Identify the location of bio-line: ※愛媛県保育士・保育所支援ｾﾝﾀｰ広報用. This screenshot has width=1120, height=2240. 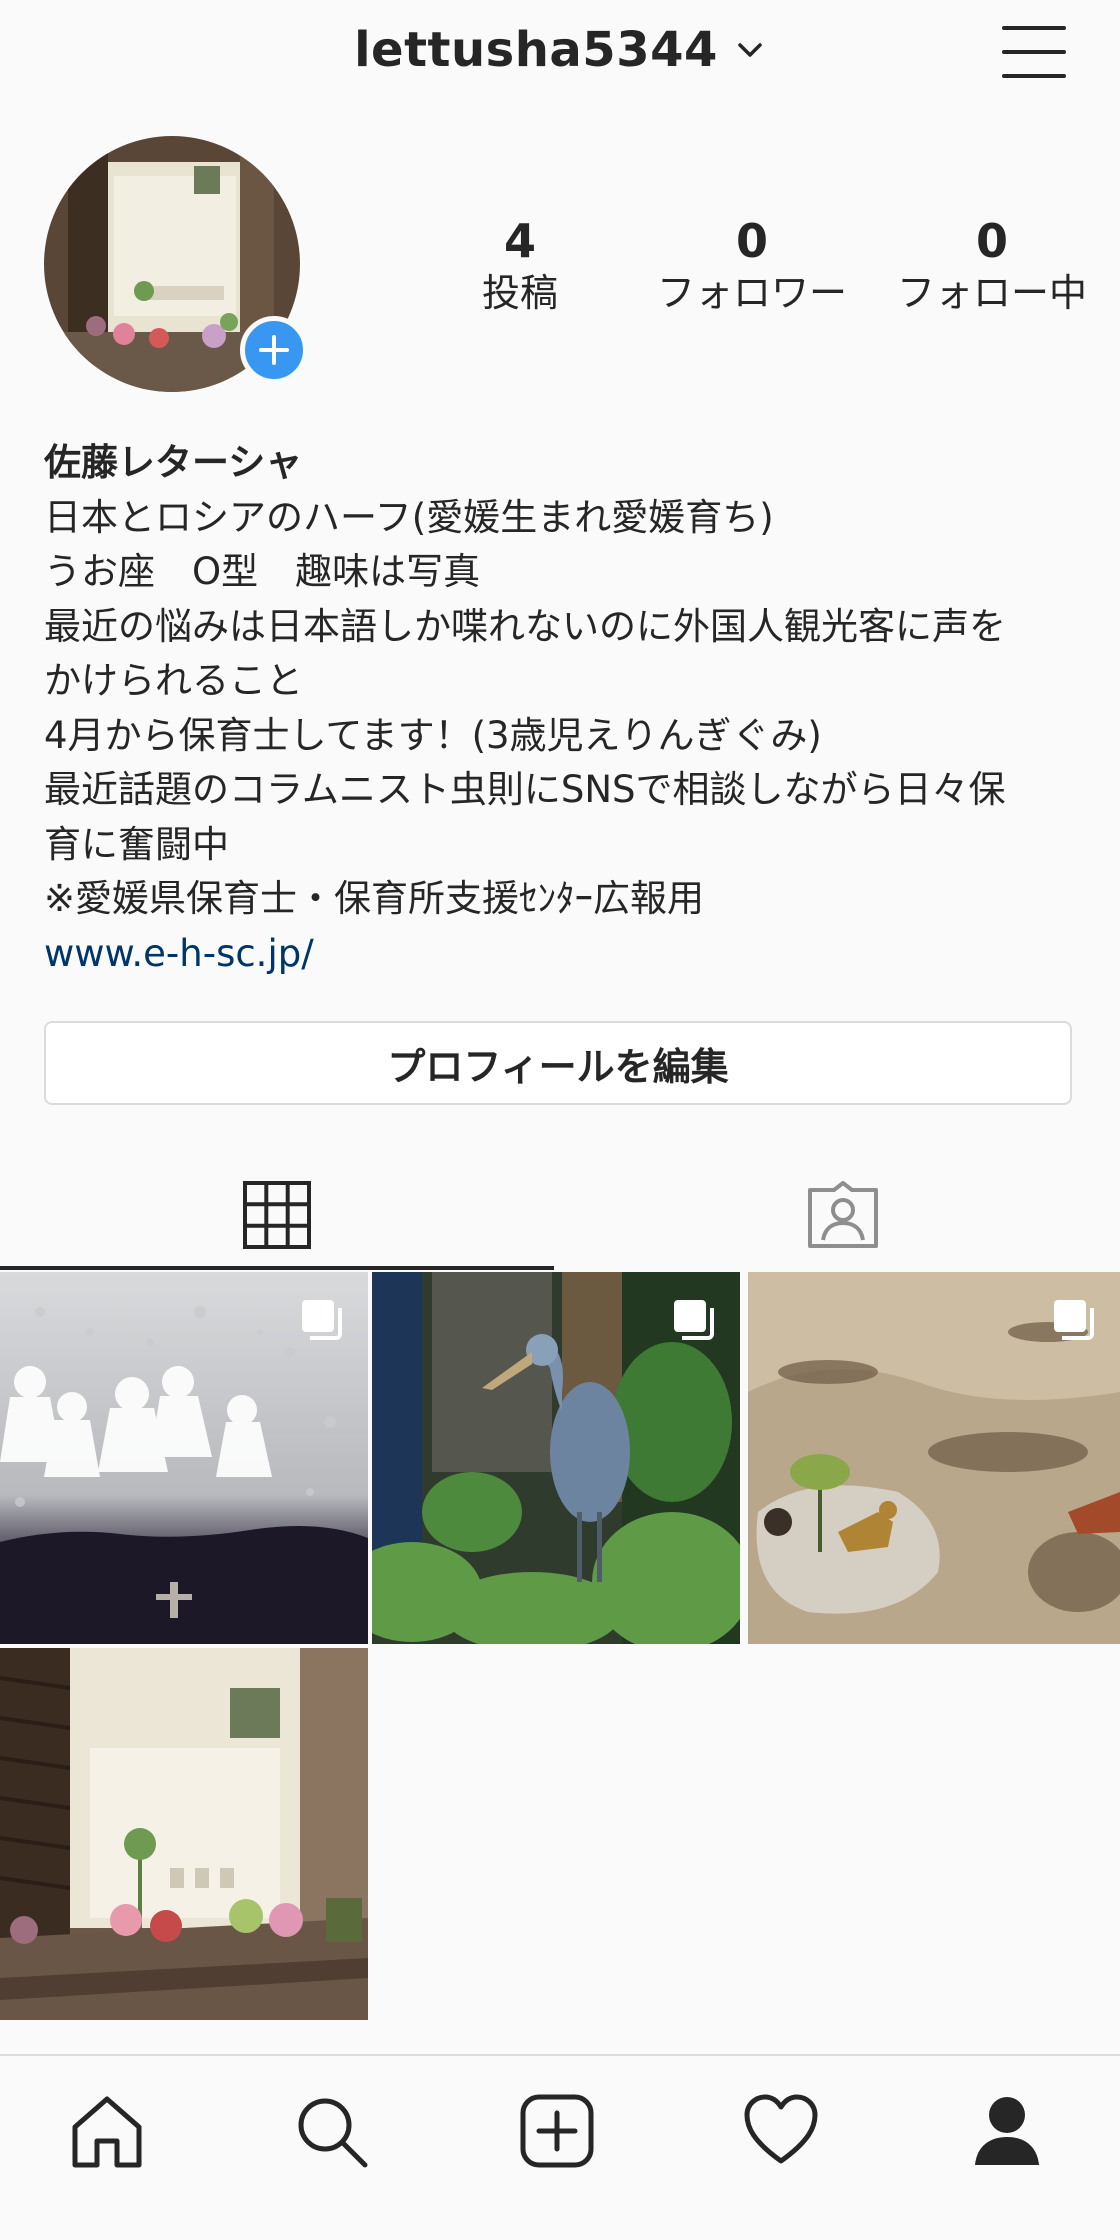
(374, 898).